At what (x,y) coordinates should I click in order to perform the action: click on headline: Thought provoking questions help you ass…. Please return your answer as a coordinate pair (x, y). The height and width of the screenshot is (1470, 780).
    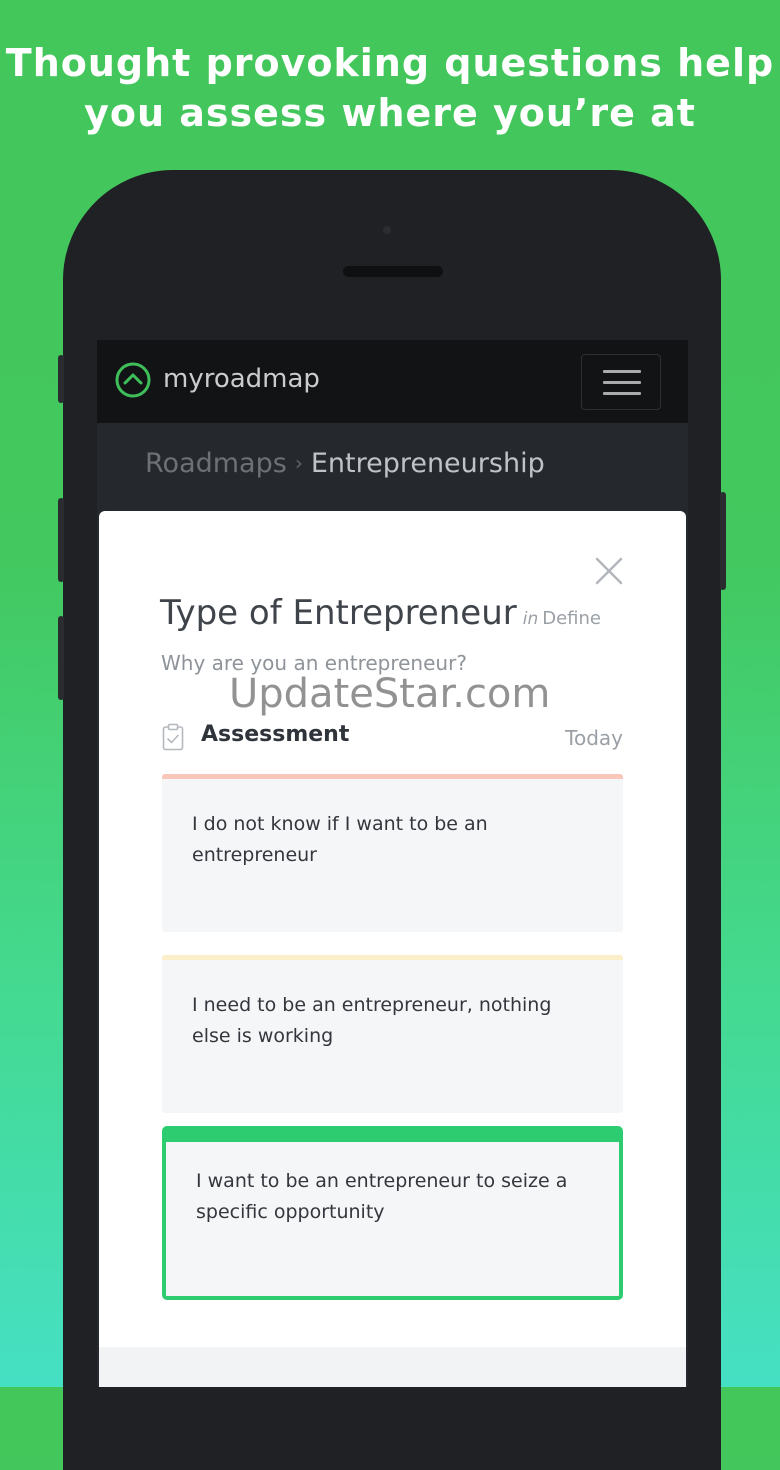
    Looking at the image, I should click on (390, 88).